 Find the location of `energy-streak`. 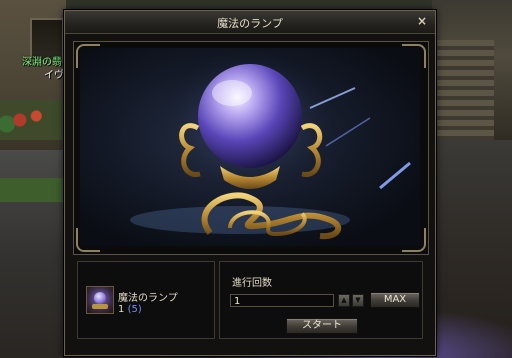

energy-streak is located at coordinates (395, 175).